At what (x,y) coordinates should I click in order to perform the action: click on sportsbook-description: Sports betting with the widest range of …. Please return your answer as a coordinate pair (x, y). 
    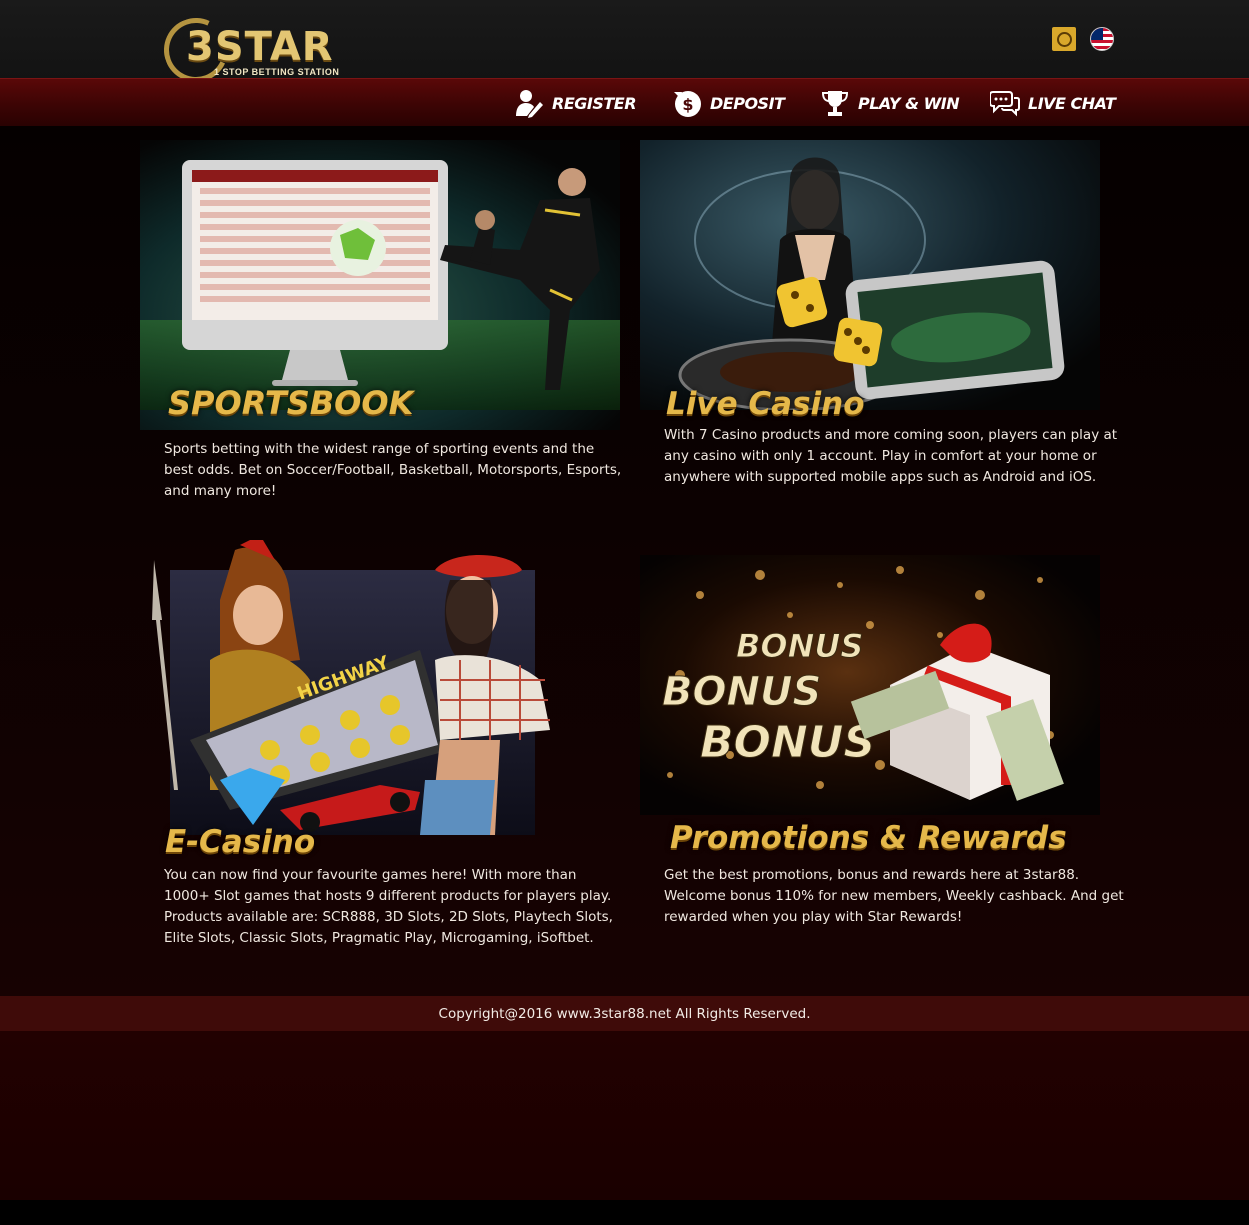
    Looking at the image, I should click on (393, 470).